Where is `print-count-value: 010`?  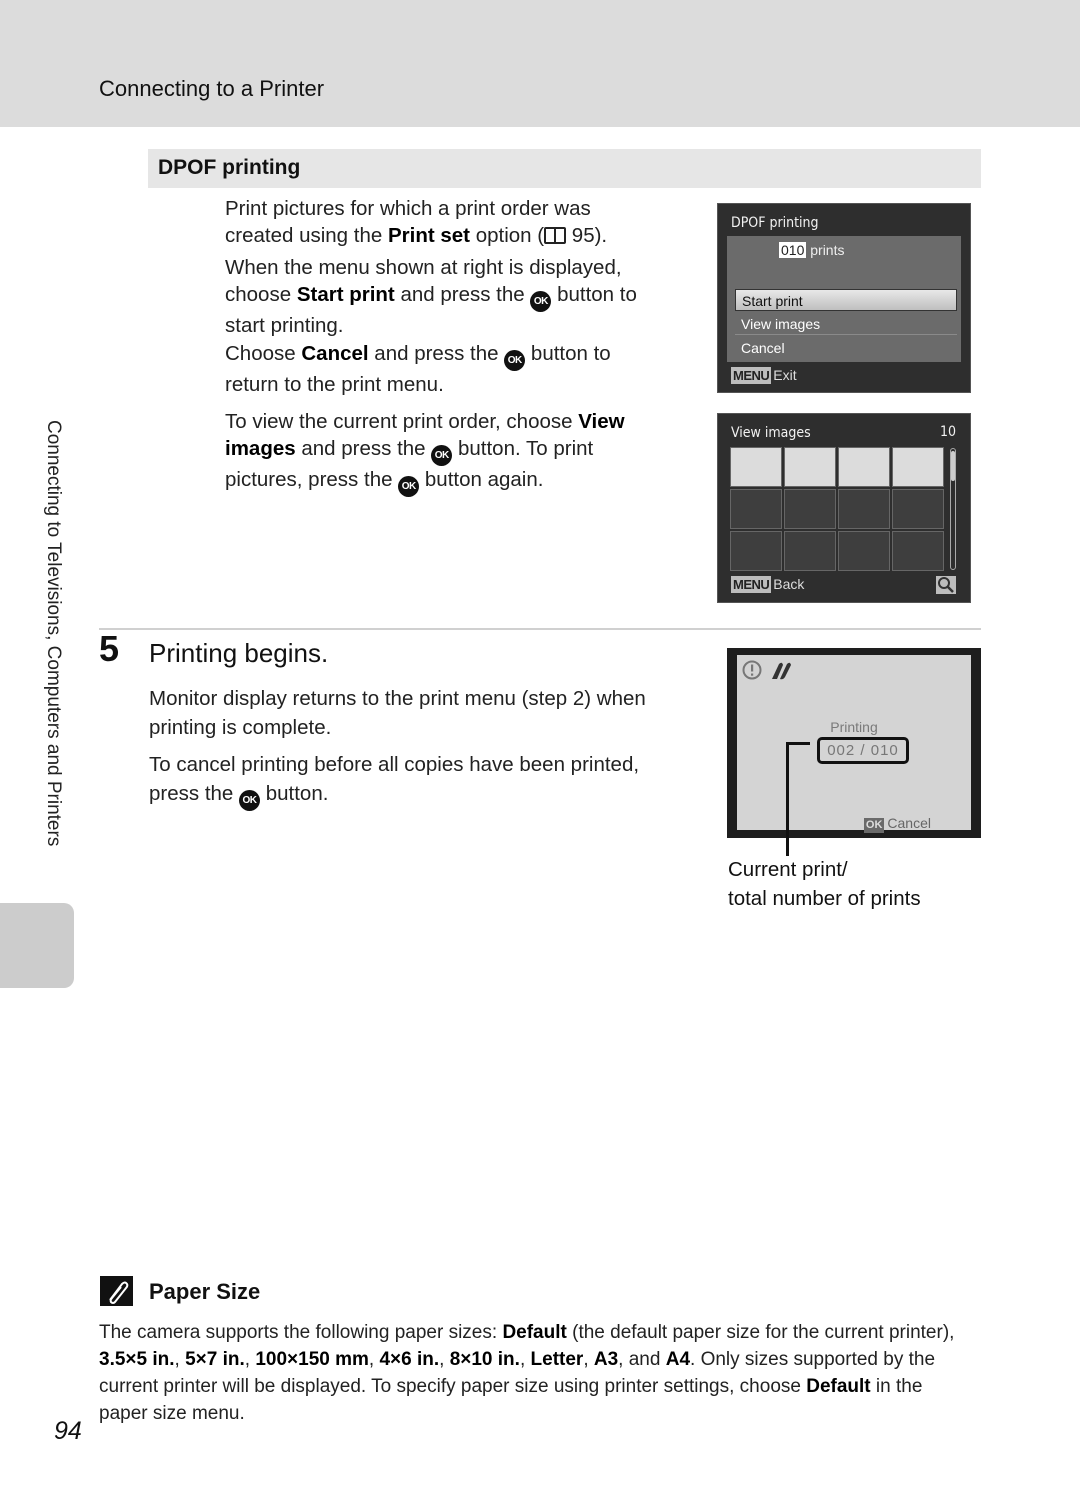 print-count-value: 010 is located at coordinates (793, 250).